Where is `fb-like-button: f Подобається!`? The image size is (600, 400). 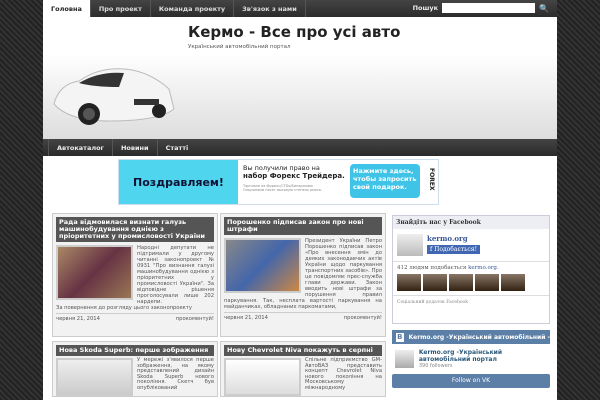
fb-like-button: f Подобається! is located at coordinates (453, 249).